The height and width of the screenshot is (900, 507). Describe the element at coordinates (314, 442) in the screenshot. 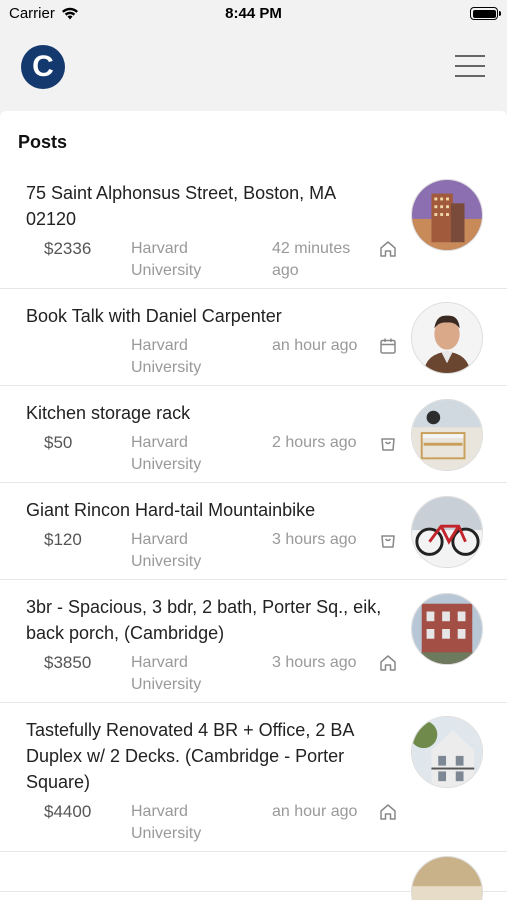

I see `post-time-ago: 2 hours ago` at that location.